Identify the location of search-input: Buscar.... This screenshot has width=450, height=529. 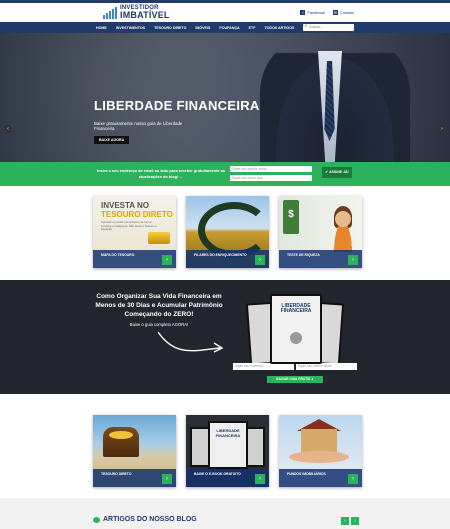
(328, 27).